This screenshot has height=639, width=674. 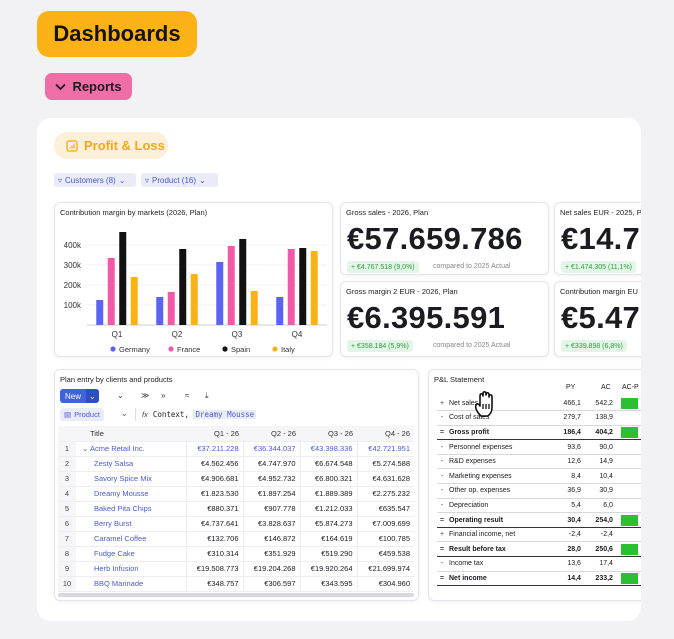 What do you see at coordinates (328, 509) in the screenshot?
I see `cell-q3: €1.212.033` at bounding box center [328, 509].